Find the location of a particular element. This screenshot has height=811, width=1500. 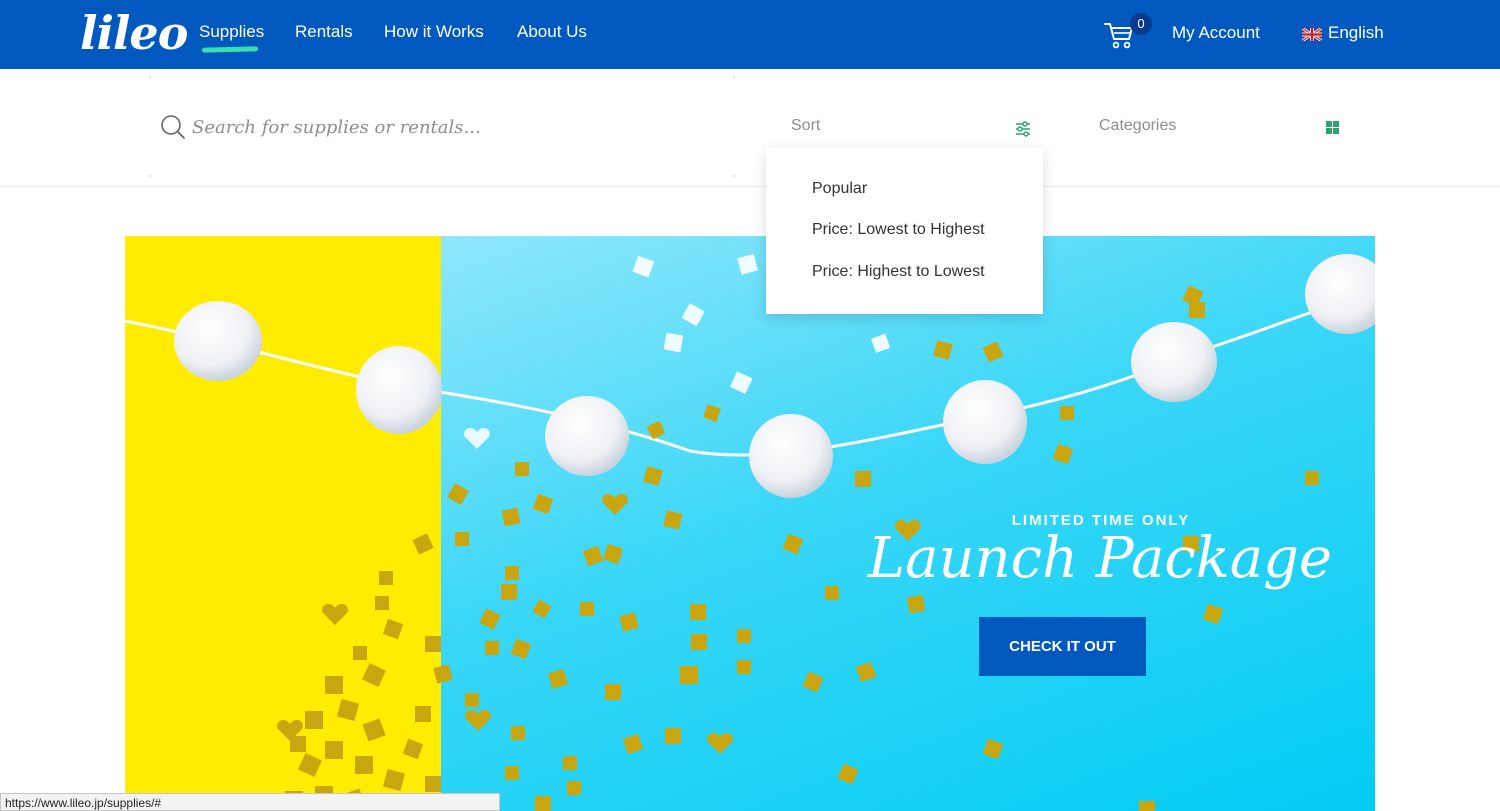

categories-label: Categories is located at coordinates (1137, 126).